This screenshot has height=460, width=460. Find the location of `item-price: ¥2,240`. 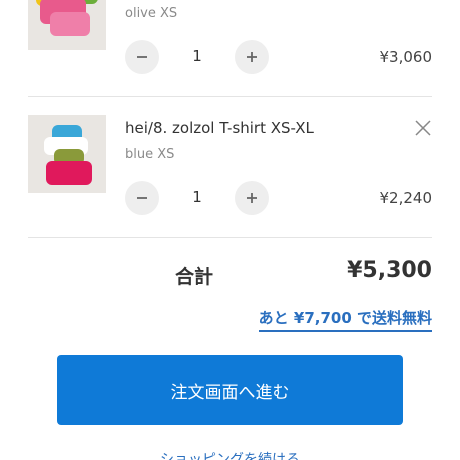

item-price: ¥2,240 is located at coordinates (406, 198).